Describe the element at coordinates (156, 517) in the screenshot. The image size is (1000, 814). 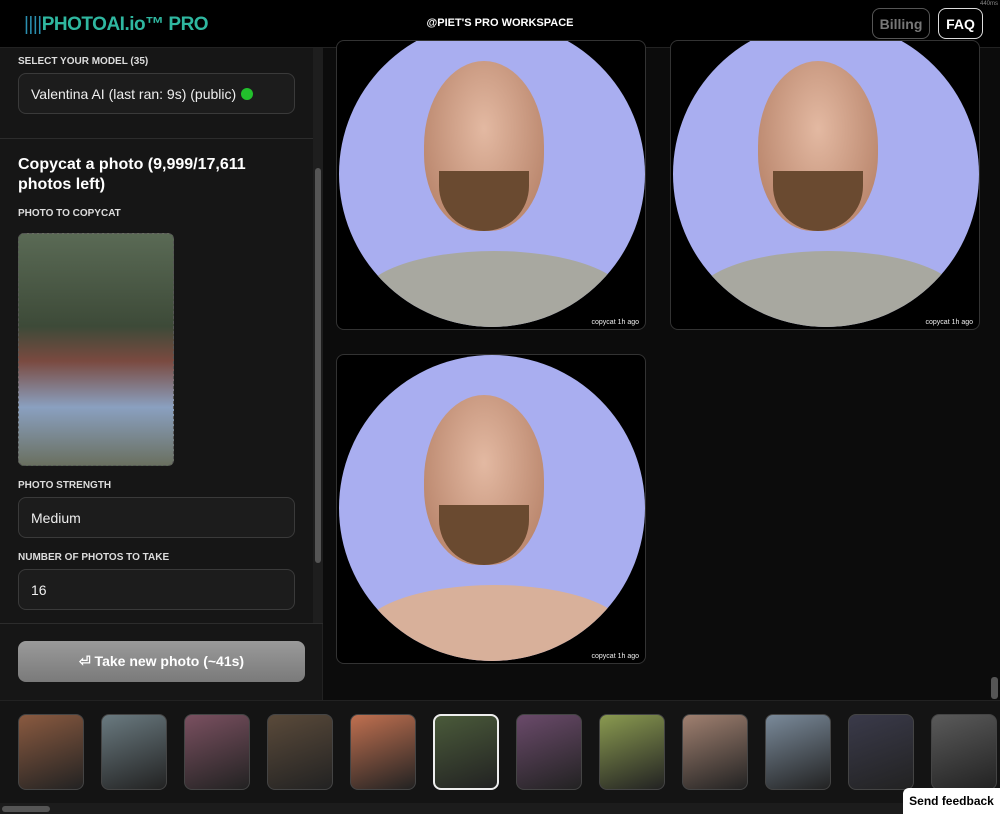
I see `strength-select: Medium` at that location.